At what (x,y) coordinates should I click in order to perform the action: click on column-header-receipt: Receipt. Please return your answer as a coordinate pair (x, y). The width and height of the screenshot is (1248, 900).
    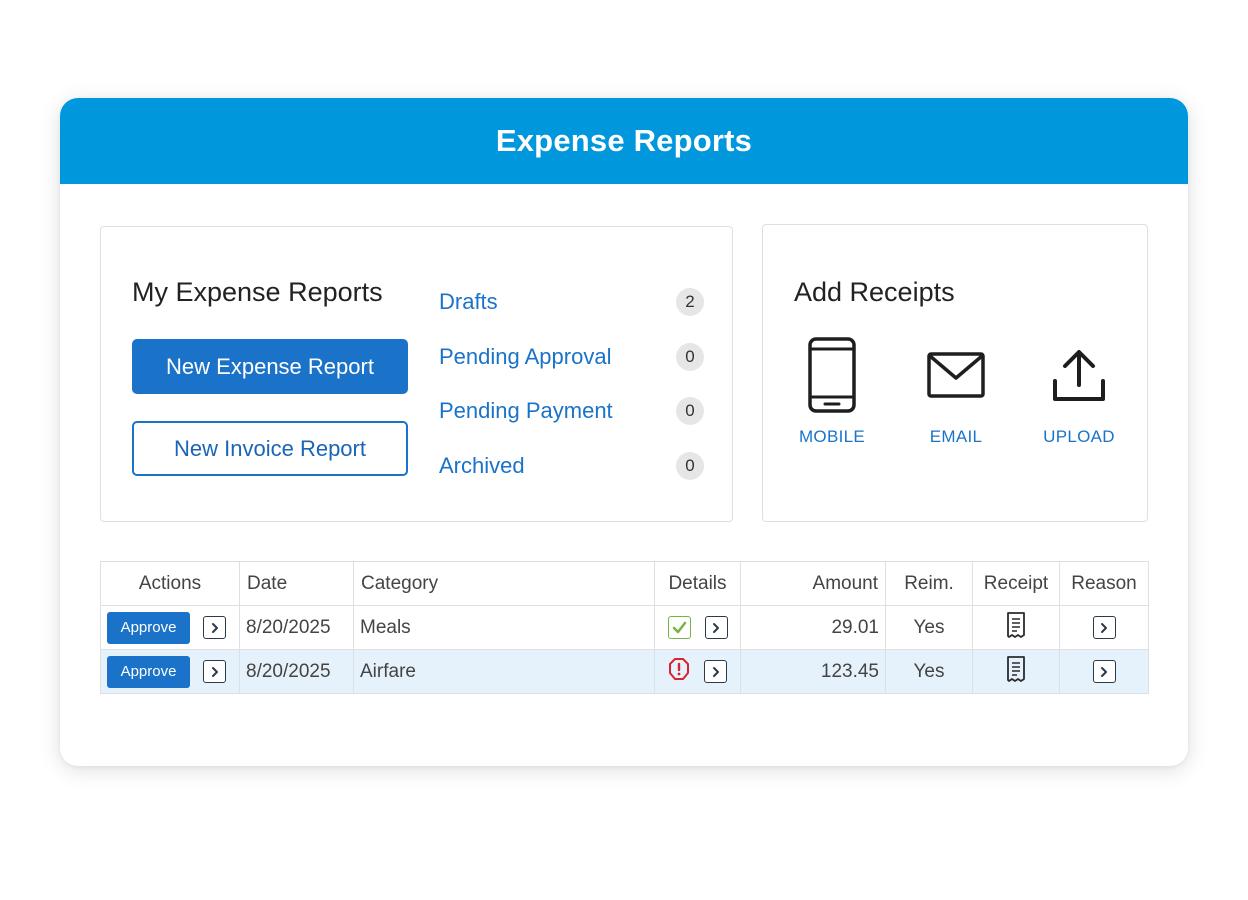
    Looking at the image, I should click on (1016, 583).